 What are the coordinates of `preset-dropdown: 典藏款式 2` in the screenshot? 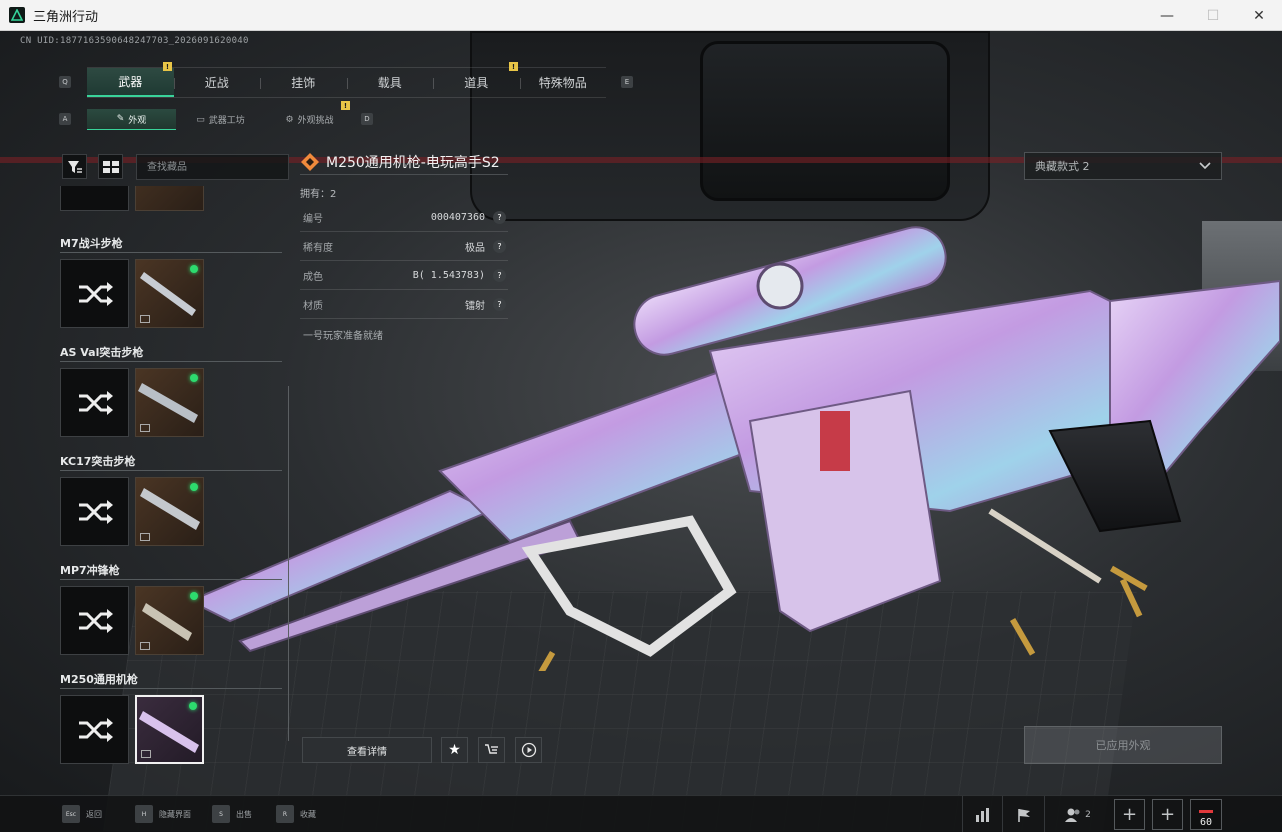 It's located at (1123, 166).